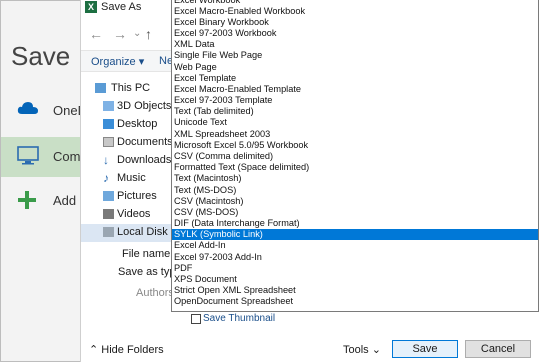  What do you see at coordinates (108, 106) in the screenshot?
I see `3d-objects-icon` at bounding box center [108, 106].